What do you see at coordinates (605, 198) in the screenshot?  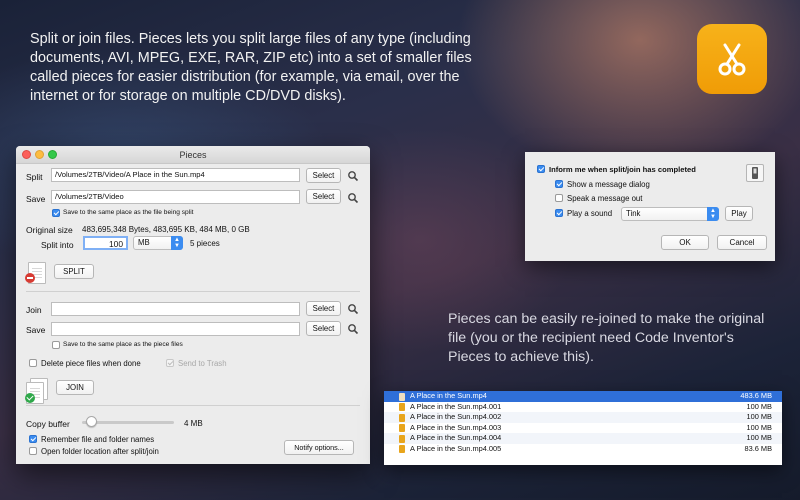 I see `speak-message-label: Speak a message out` at bounding box center [605, 198].